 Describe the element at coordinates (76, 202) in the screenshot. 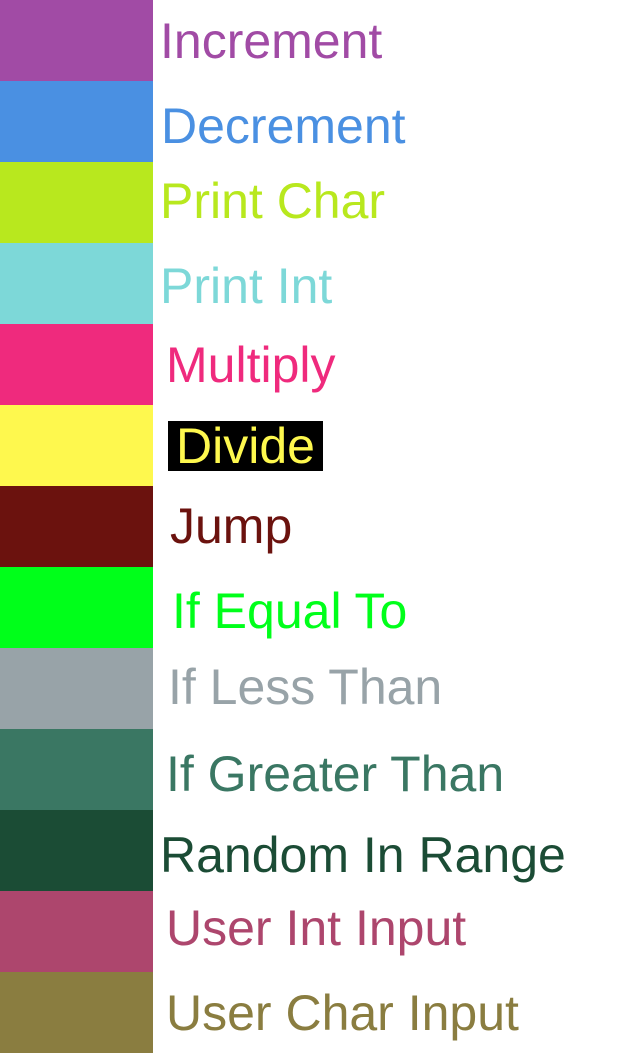

I see `swatch-print-char` at that location.